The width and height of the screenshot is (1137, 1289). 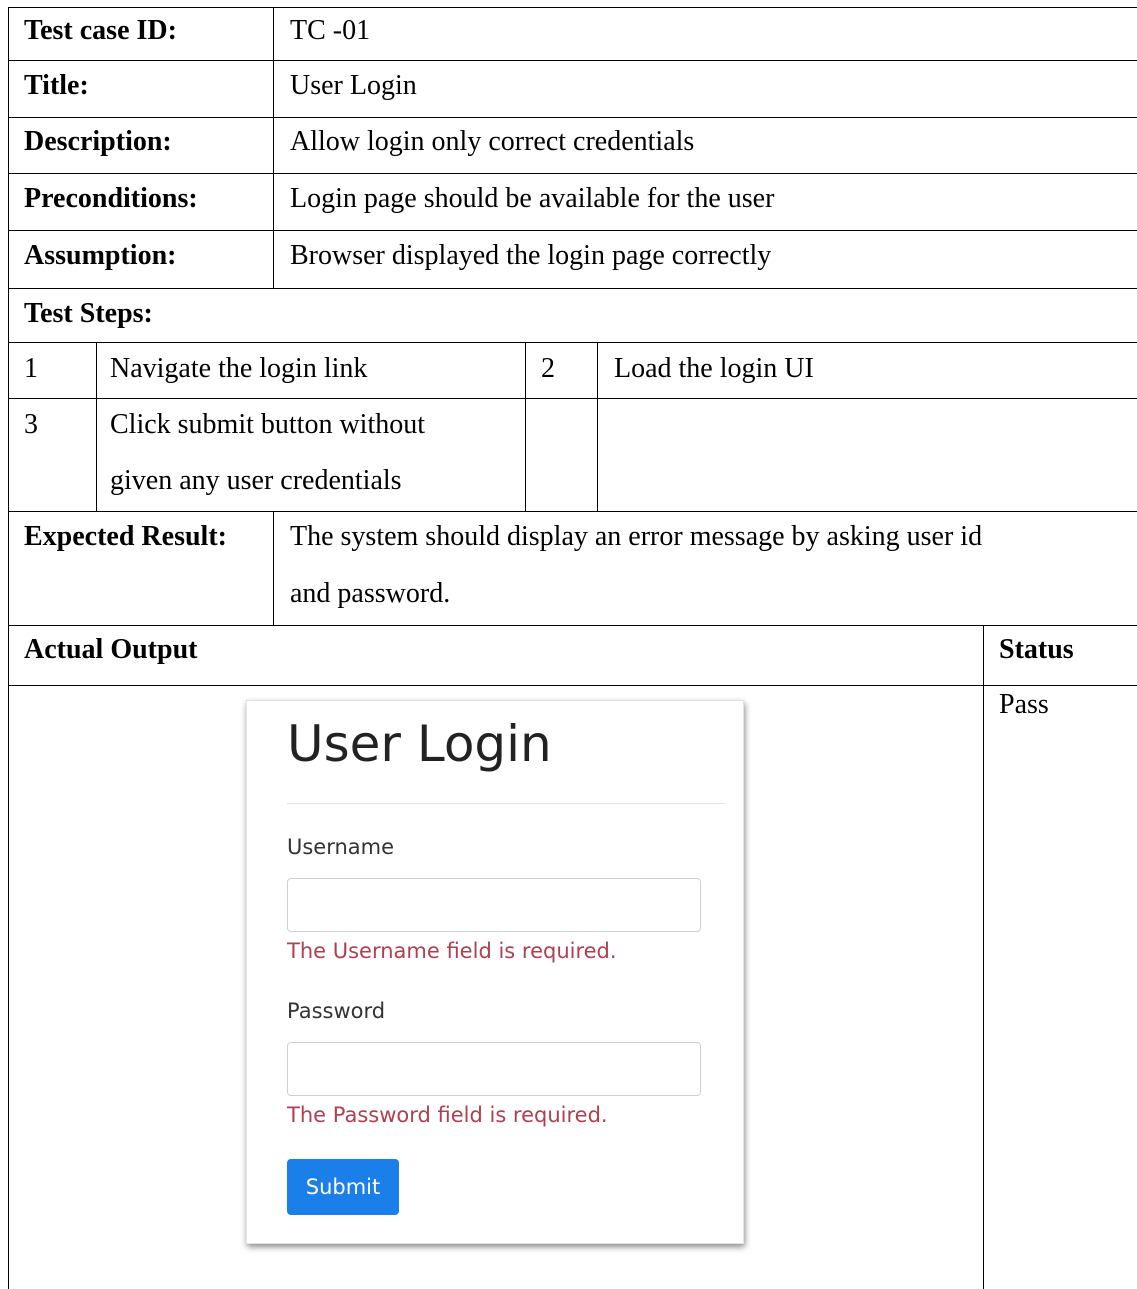 I want to click on step-number: 1, so click(x=31, y=368).